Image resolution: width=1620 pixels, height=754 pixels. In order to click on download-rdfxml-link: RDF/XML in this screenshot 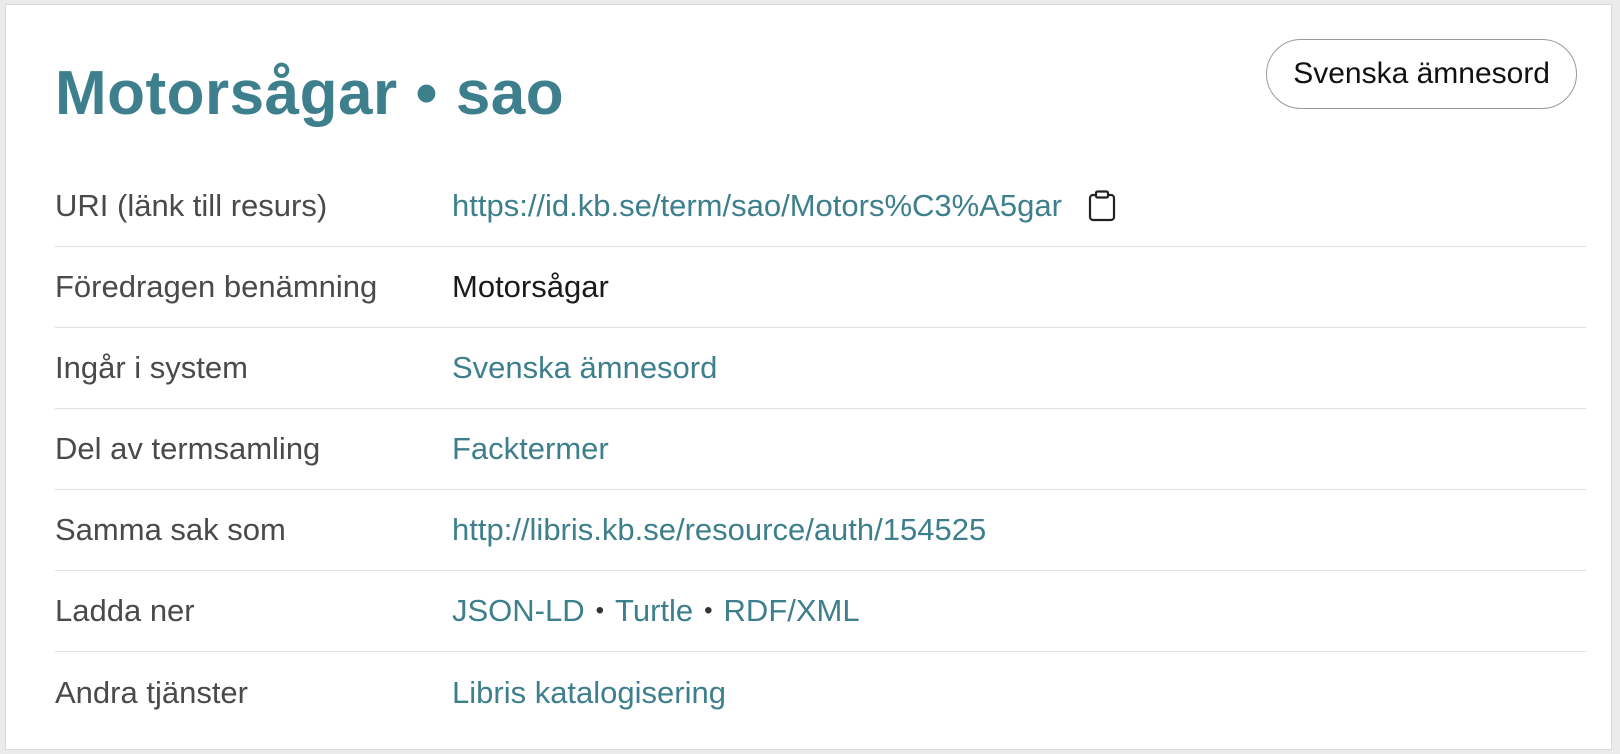, I will do `click(792, 611)`.